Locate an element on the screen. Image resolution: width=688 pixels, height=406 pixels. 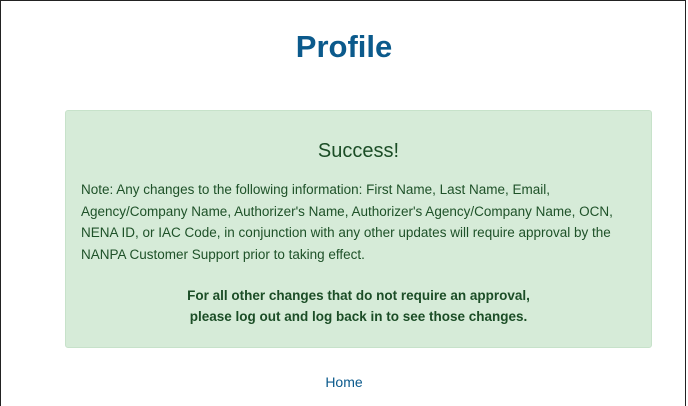
page-title: Profile is located at coordinates (344, 46).